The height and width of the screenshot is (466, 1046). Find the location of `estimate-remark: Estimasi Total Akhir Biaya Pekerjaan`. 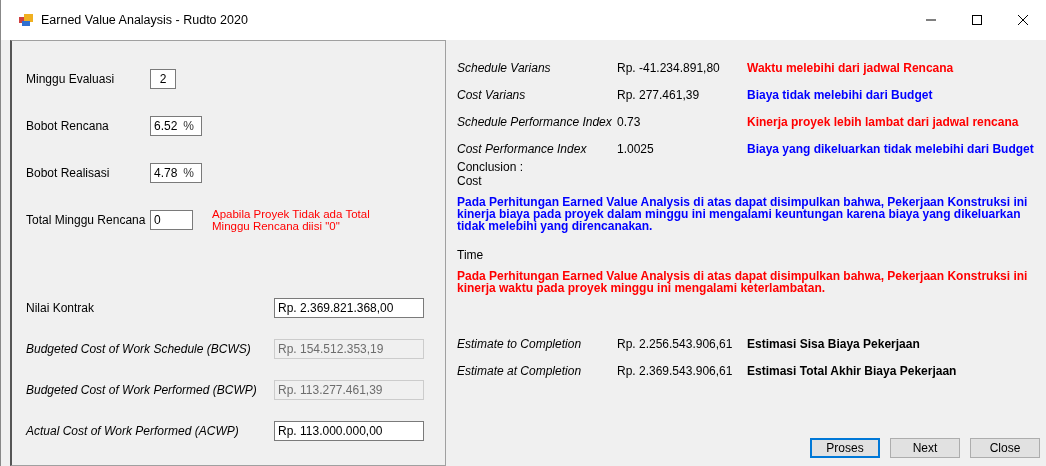

estimate-remark: Estimasi Total Akhir Biaya Pekerjaan is located at coordinates (852, 370).